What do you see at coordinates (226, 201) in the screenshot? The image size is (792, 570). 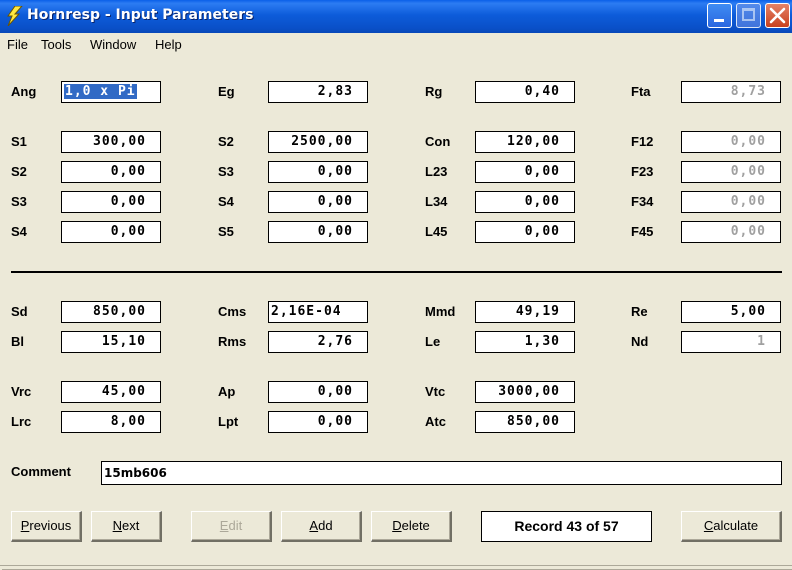 I see `label-s4-upper: S4` at bounding box center [226, 201].